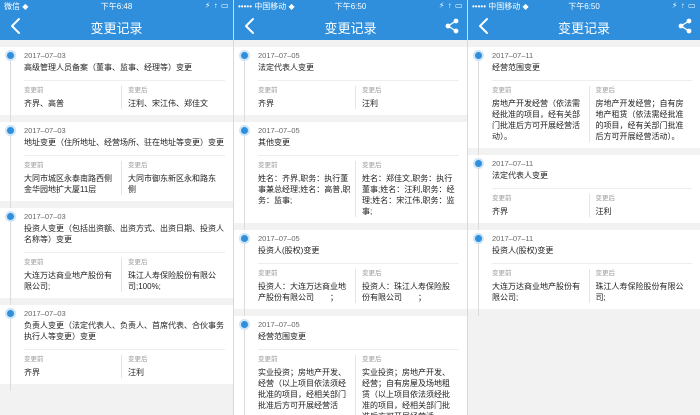 This screenshot has width=700, height=415. I want to click on before-value: 姓名：齐界,职务：执行董事兼总经理;姓名：高普,职务：监事;, so click(304, 189).